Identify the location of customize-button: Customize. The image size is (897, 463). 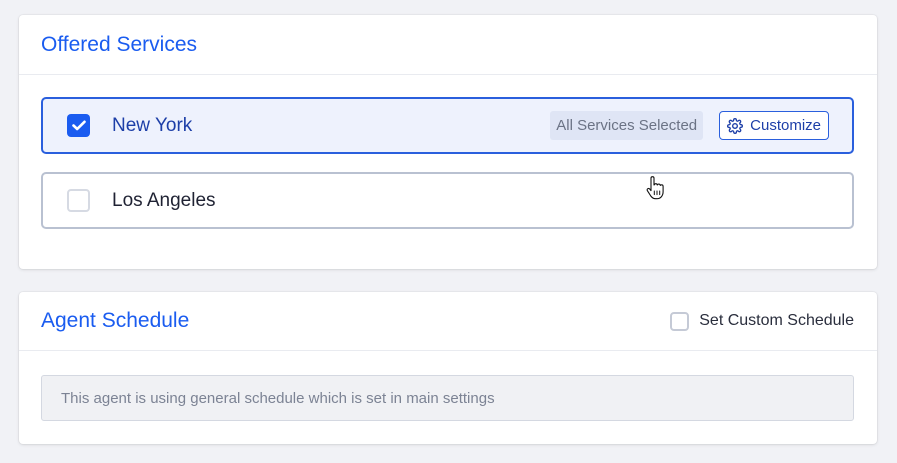
(774, 125).